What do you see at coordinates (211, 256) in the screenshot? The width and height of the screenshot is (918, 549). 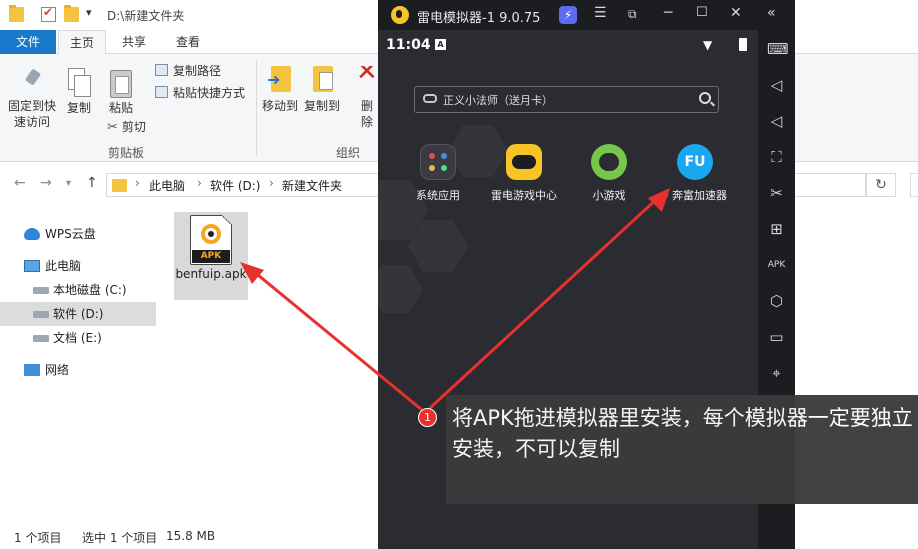 I see `file-apk: APK benfuip.apk` at bounding box center [211, 256].